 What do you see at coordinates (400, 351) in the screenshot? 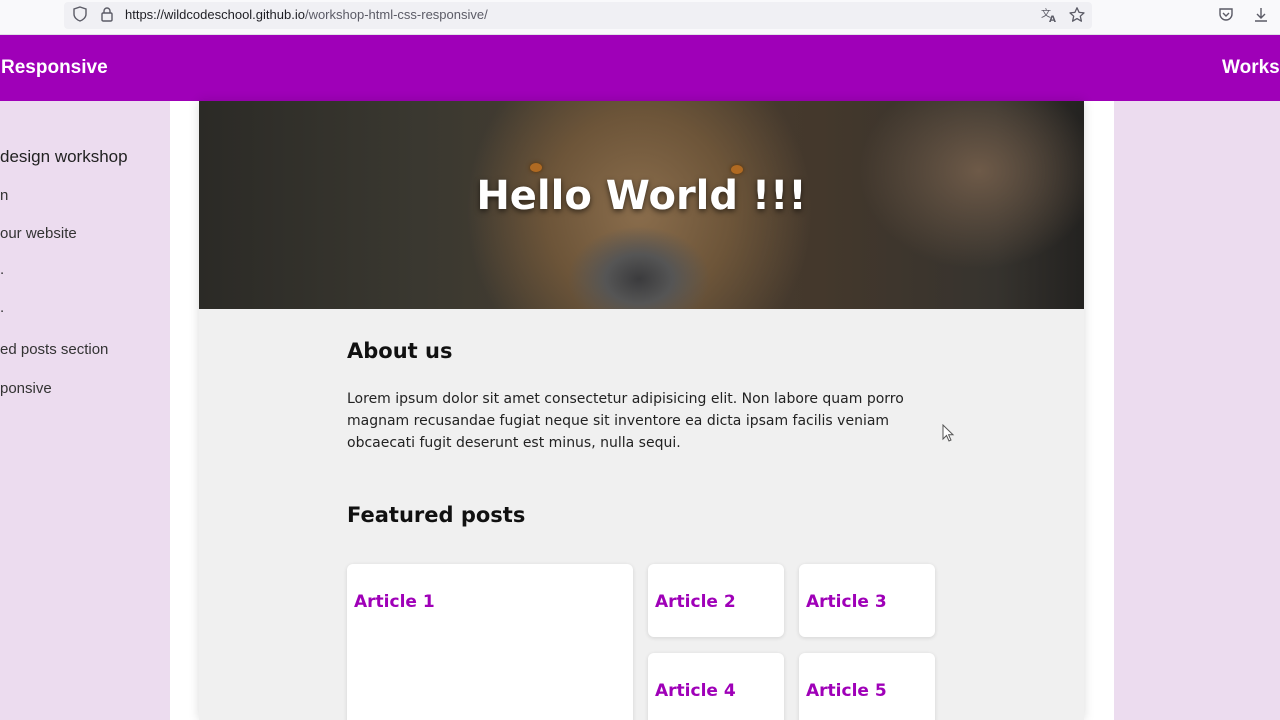
I see `about-heading: About us` at bounding box center [400, 351].